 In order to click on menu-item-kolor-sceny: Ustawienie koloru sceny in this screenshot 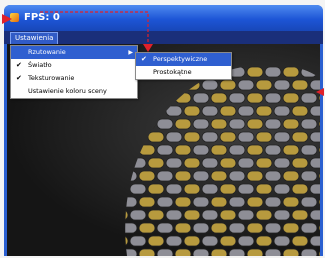, I will do `click(74, 91)`.